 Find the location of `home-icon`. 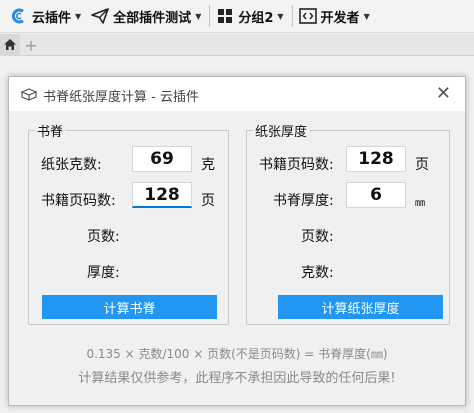

home-icon is located at coordinates (10, 45).